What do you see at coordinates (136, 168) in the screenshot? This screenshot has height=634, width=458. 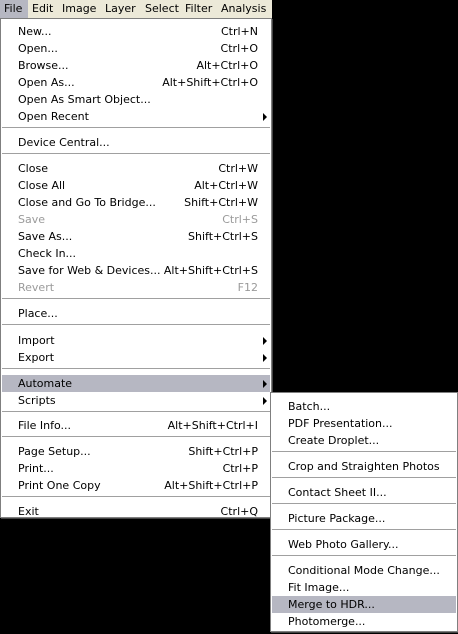 I see `menu-item-close: Close Ctrl+W` at bounding box center [136, 168].